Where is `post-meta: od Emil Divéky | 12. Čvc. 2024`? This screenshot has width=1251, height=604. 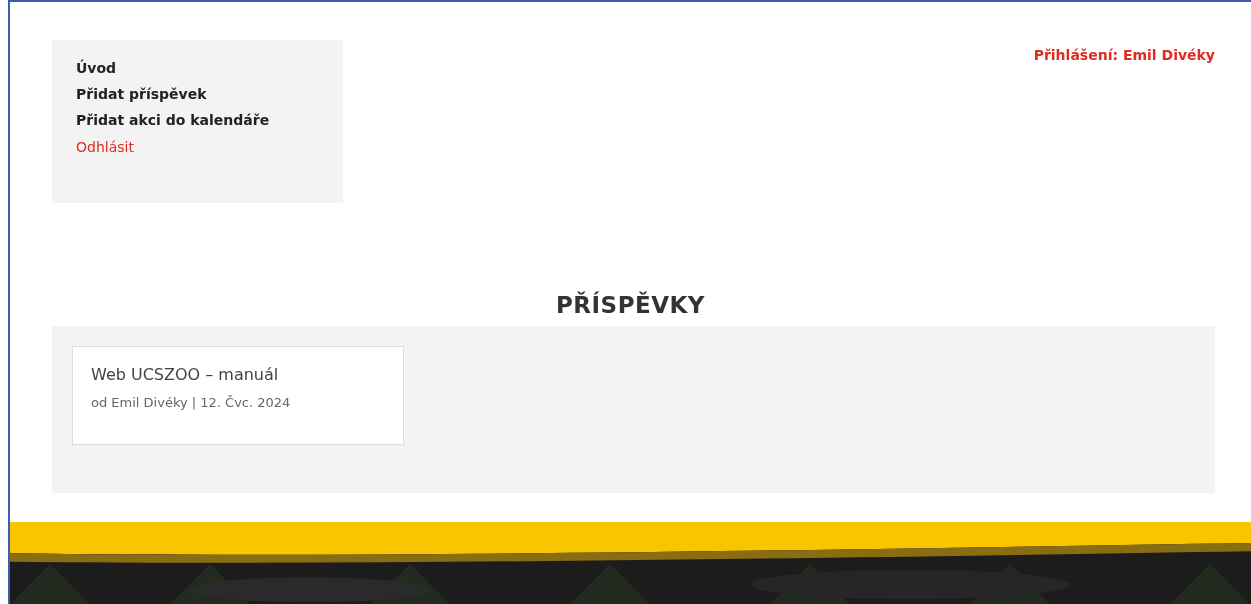 post-meta: od Emil Divéky | 12. Čvc. 2024 is located at coordinates (191, 402).